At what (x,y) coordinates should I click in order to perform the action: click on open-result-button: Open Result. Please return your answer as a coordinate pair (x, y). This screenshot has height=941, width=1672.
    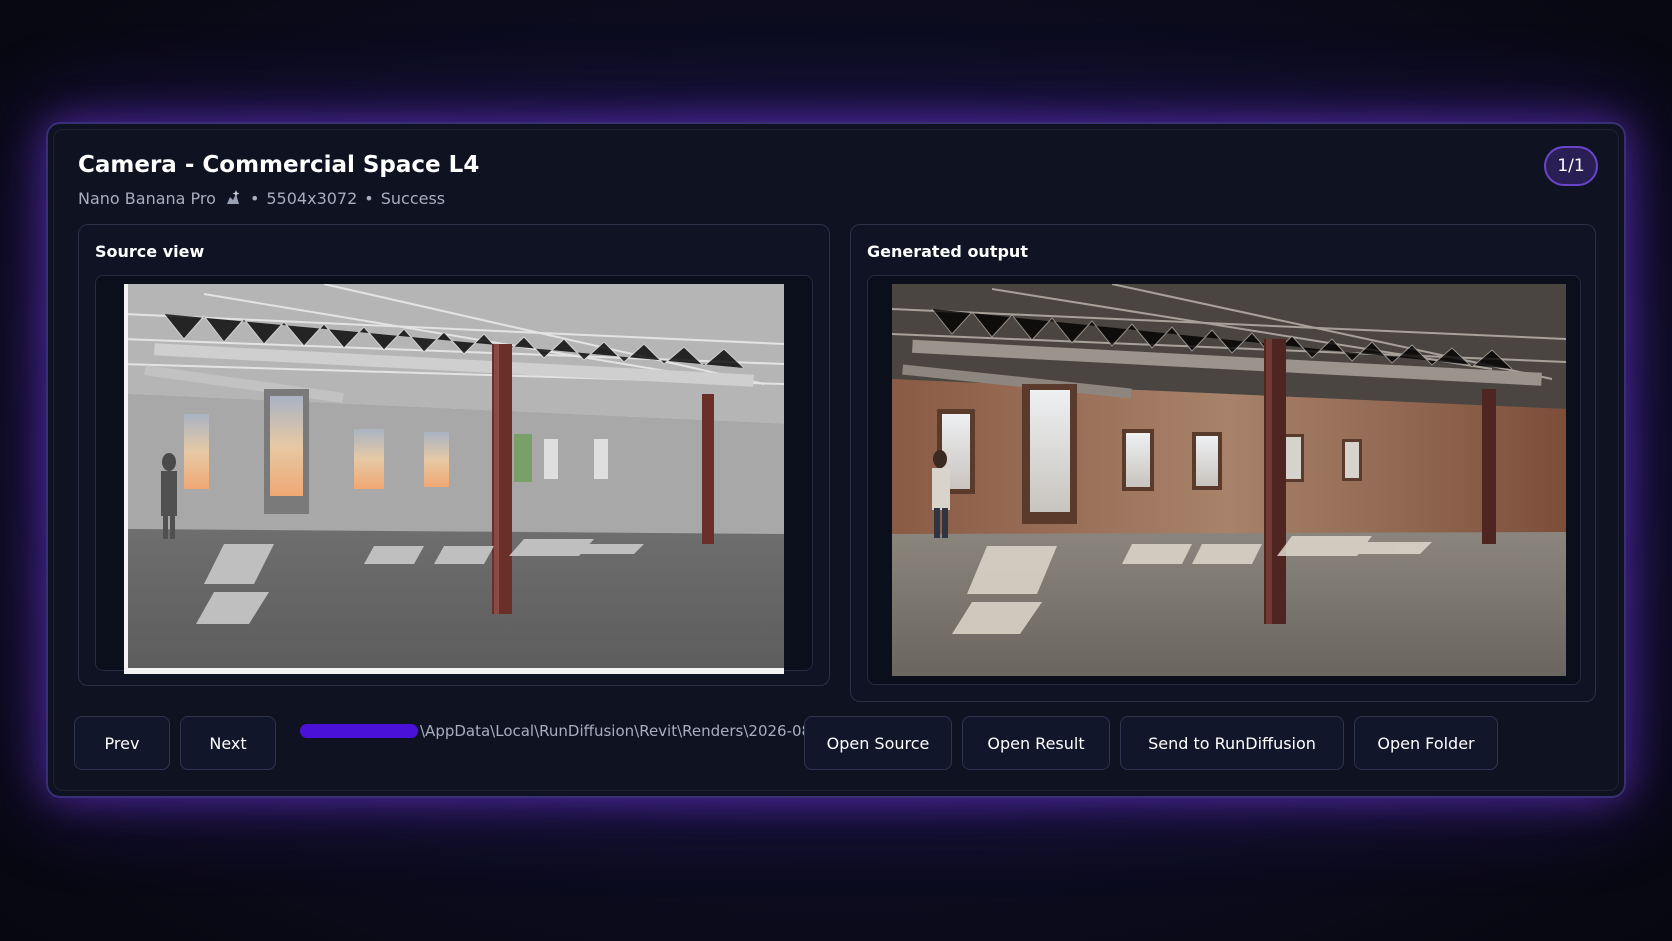
    Looking at the image, I should click on (1036, 743).